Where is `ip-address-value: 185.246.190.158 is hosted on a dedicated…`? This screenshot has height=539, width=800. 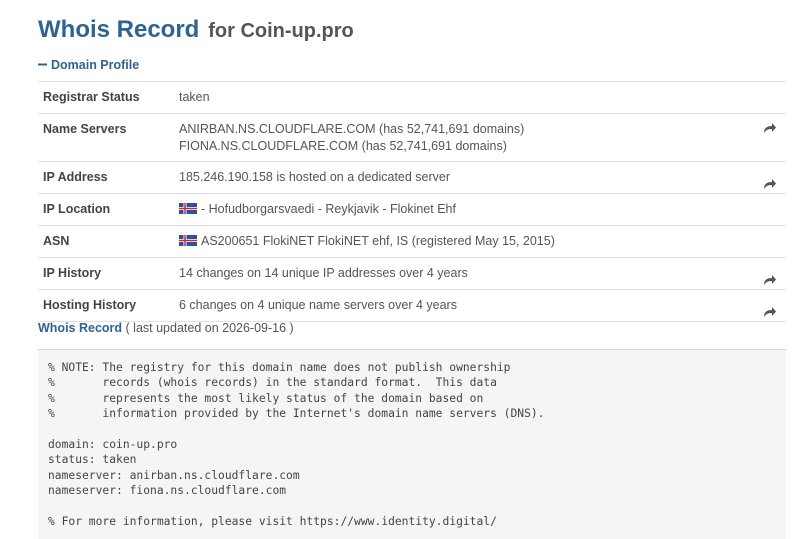
ip-address-value: 185.246.190.158 is hosted on a dedicated… is located at coordinates (466, 177).